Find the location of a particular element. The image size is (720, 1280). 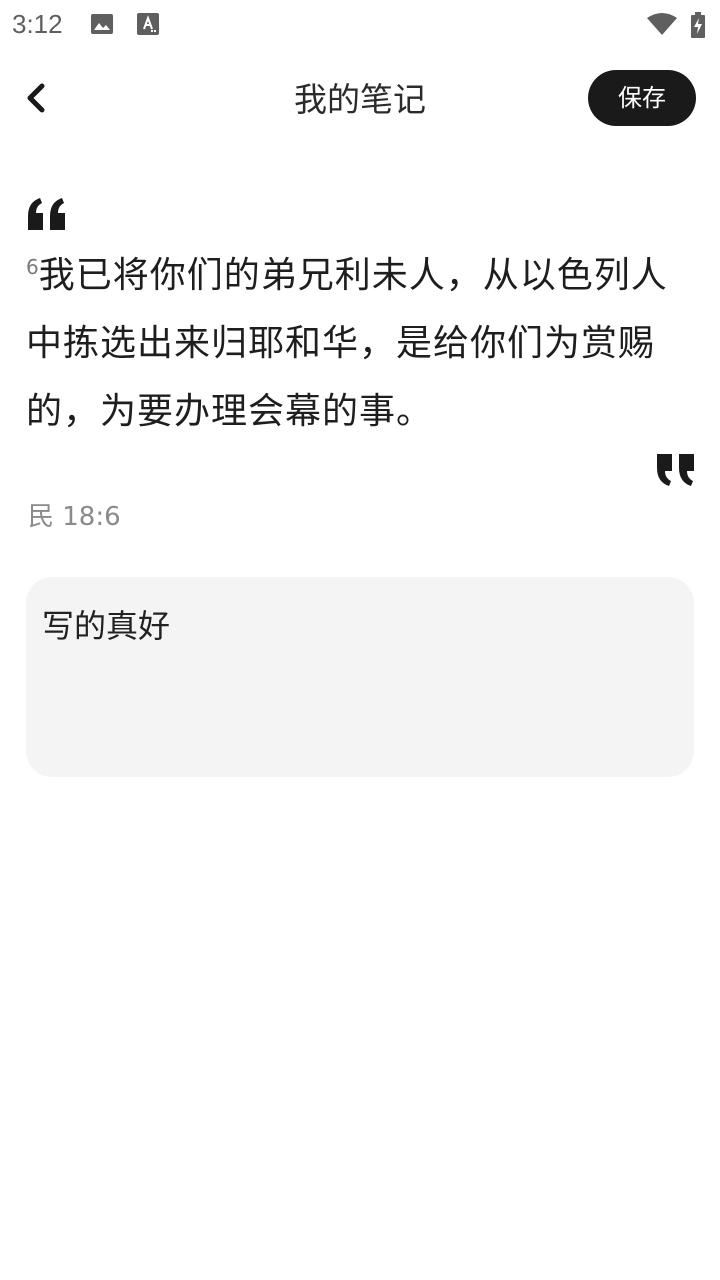

app-bar: 我的笔记 保存 is located at coordinates (360, 99).